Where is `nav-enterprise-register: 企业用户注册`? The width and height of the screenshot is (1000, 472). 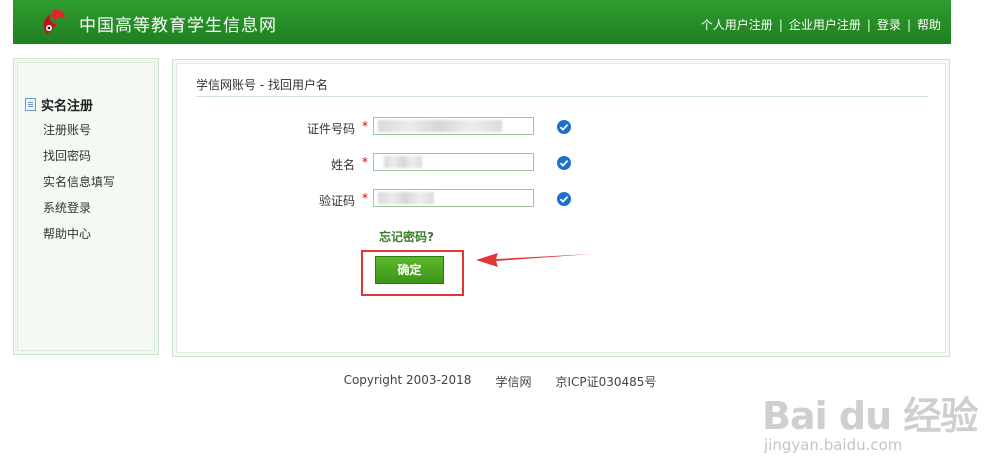 nav-enterprise-register: 企业用户注册 is located at coordinates (825, 24).